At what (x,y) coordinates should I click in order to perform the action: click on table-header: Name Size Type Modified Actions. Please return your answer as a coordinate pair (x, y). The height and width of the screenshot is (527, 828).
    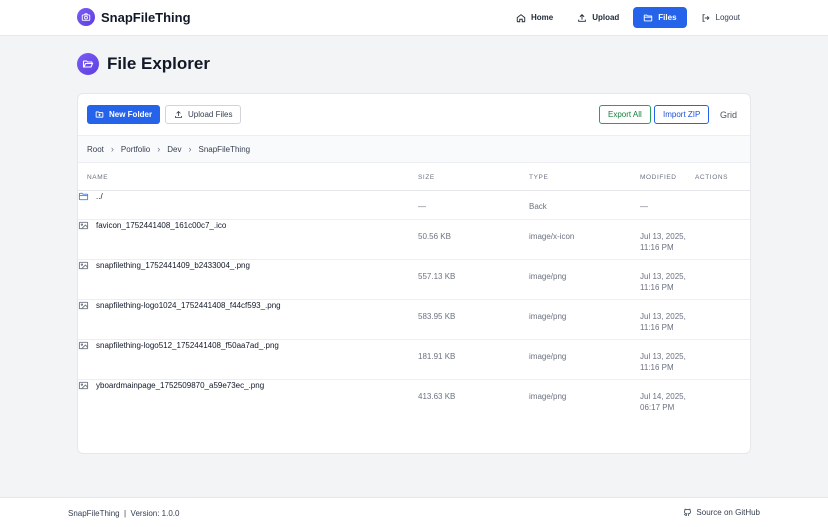
    Looking at the image, I should click on (414, 177).